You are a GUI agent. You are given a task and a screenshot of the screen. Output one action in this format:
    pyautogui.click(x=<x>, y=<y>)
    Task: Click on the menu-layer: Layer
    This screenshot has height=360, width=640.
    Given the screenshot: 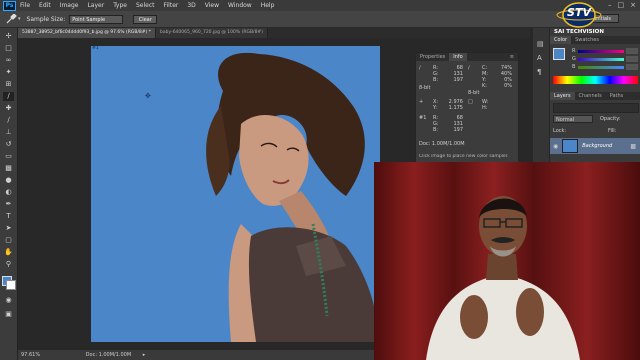 What is the action you would take?
    pyautogui.click(x=95, y=5)
    